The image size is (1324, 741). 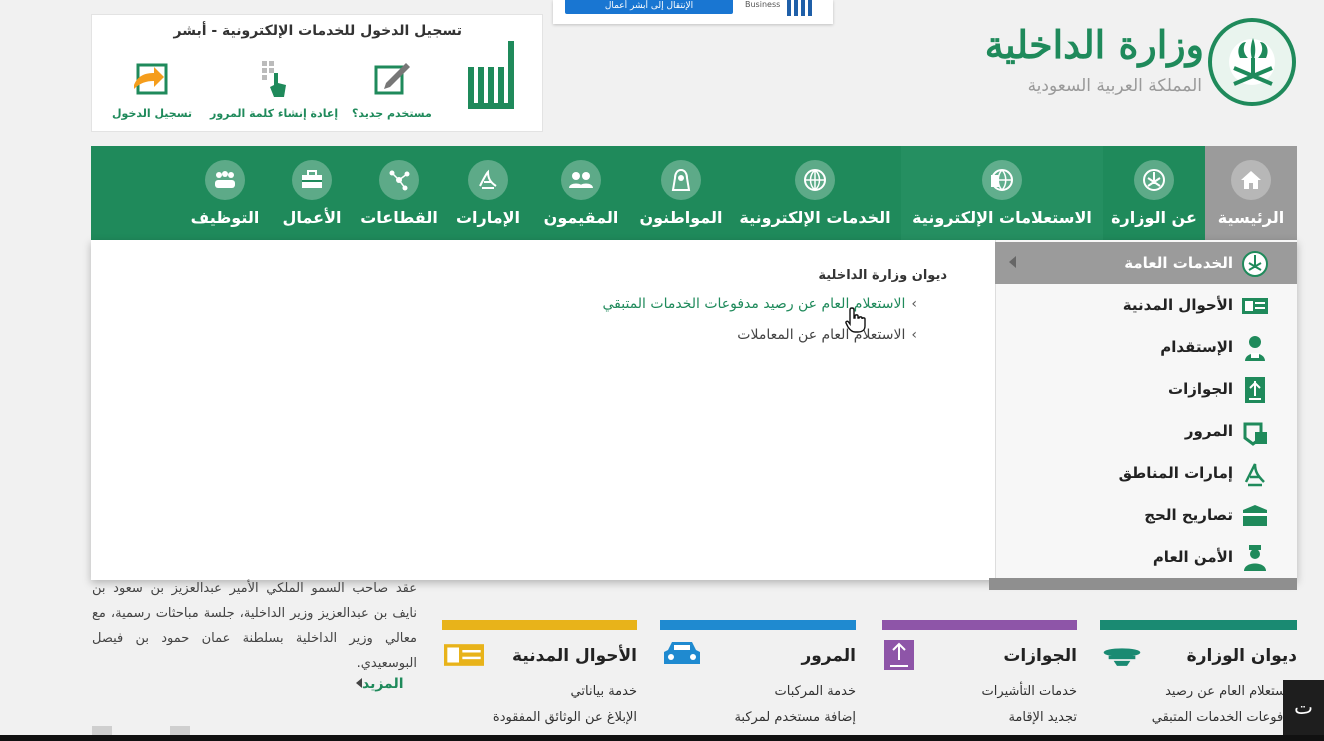 I want to click on passport-icon, so click(x=899, y=655).